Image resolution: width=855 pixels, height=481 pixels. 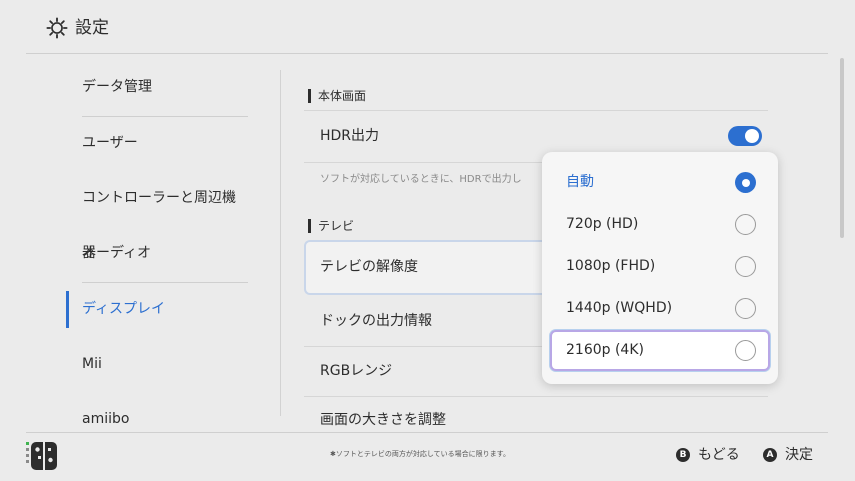 I want to click on option-label: 自動, so click(x=580, y=182).